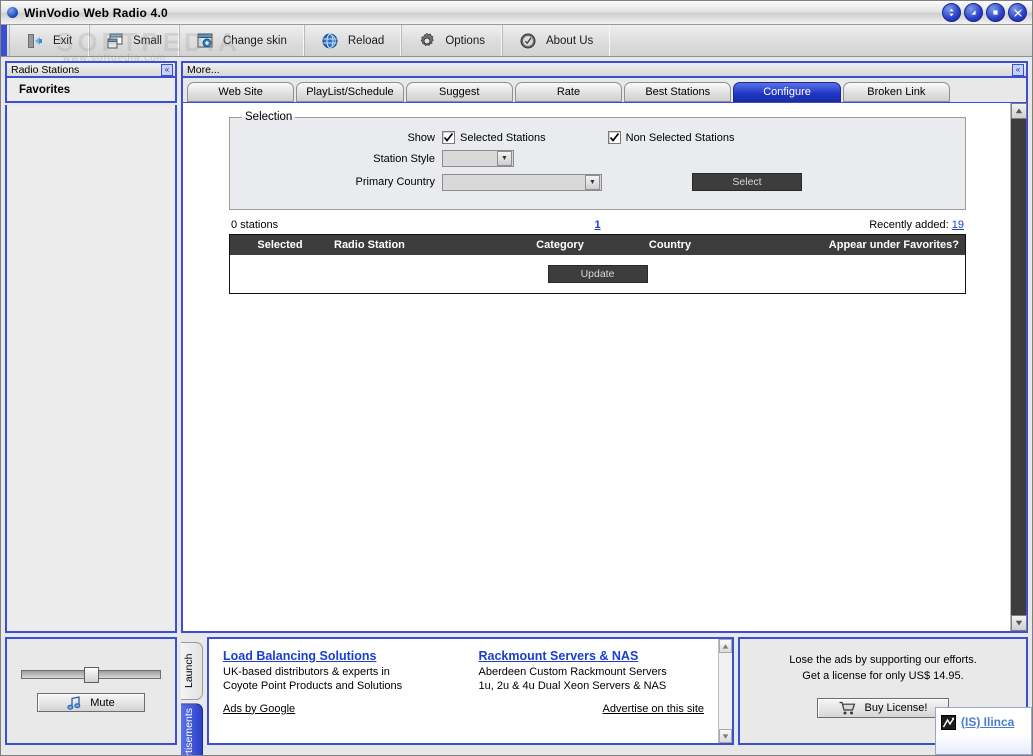 This screenshot has height=756, width=1033. I want to click on ad-title-link-1: Load Balancing Solutions, so click(336, 656).